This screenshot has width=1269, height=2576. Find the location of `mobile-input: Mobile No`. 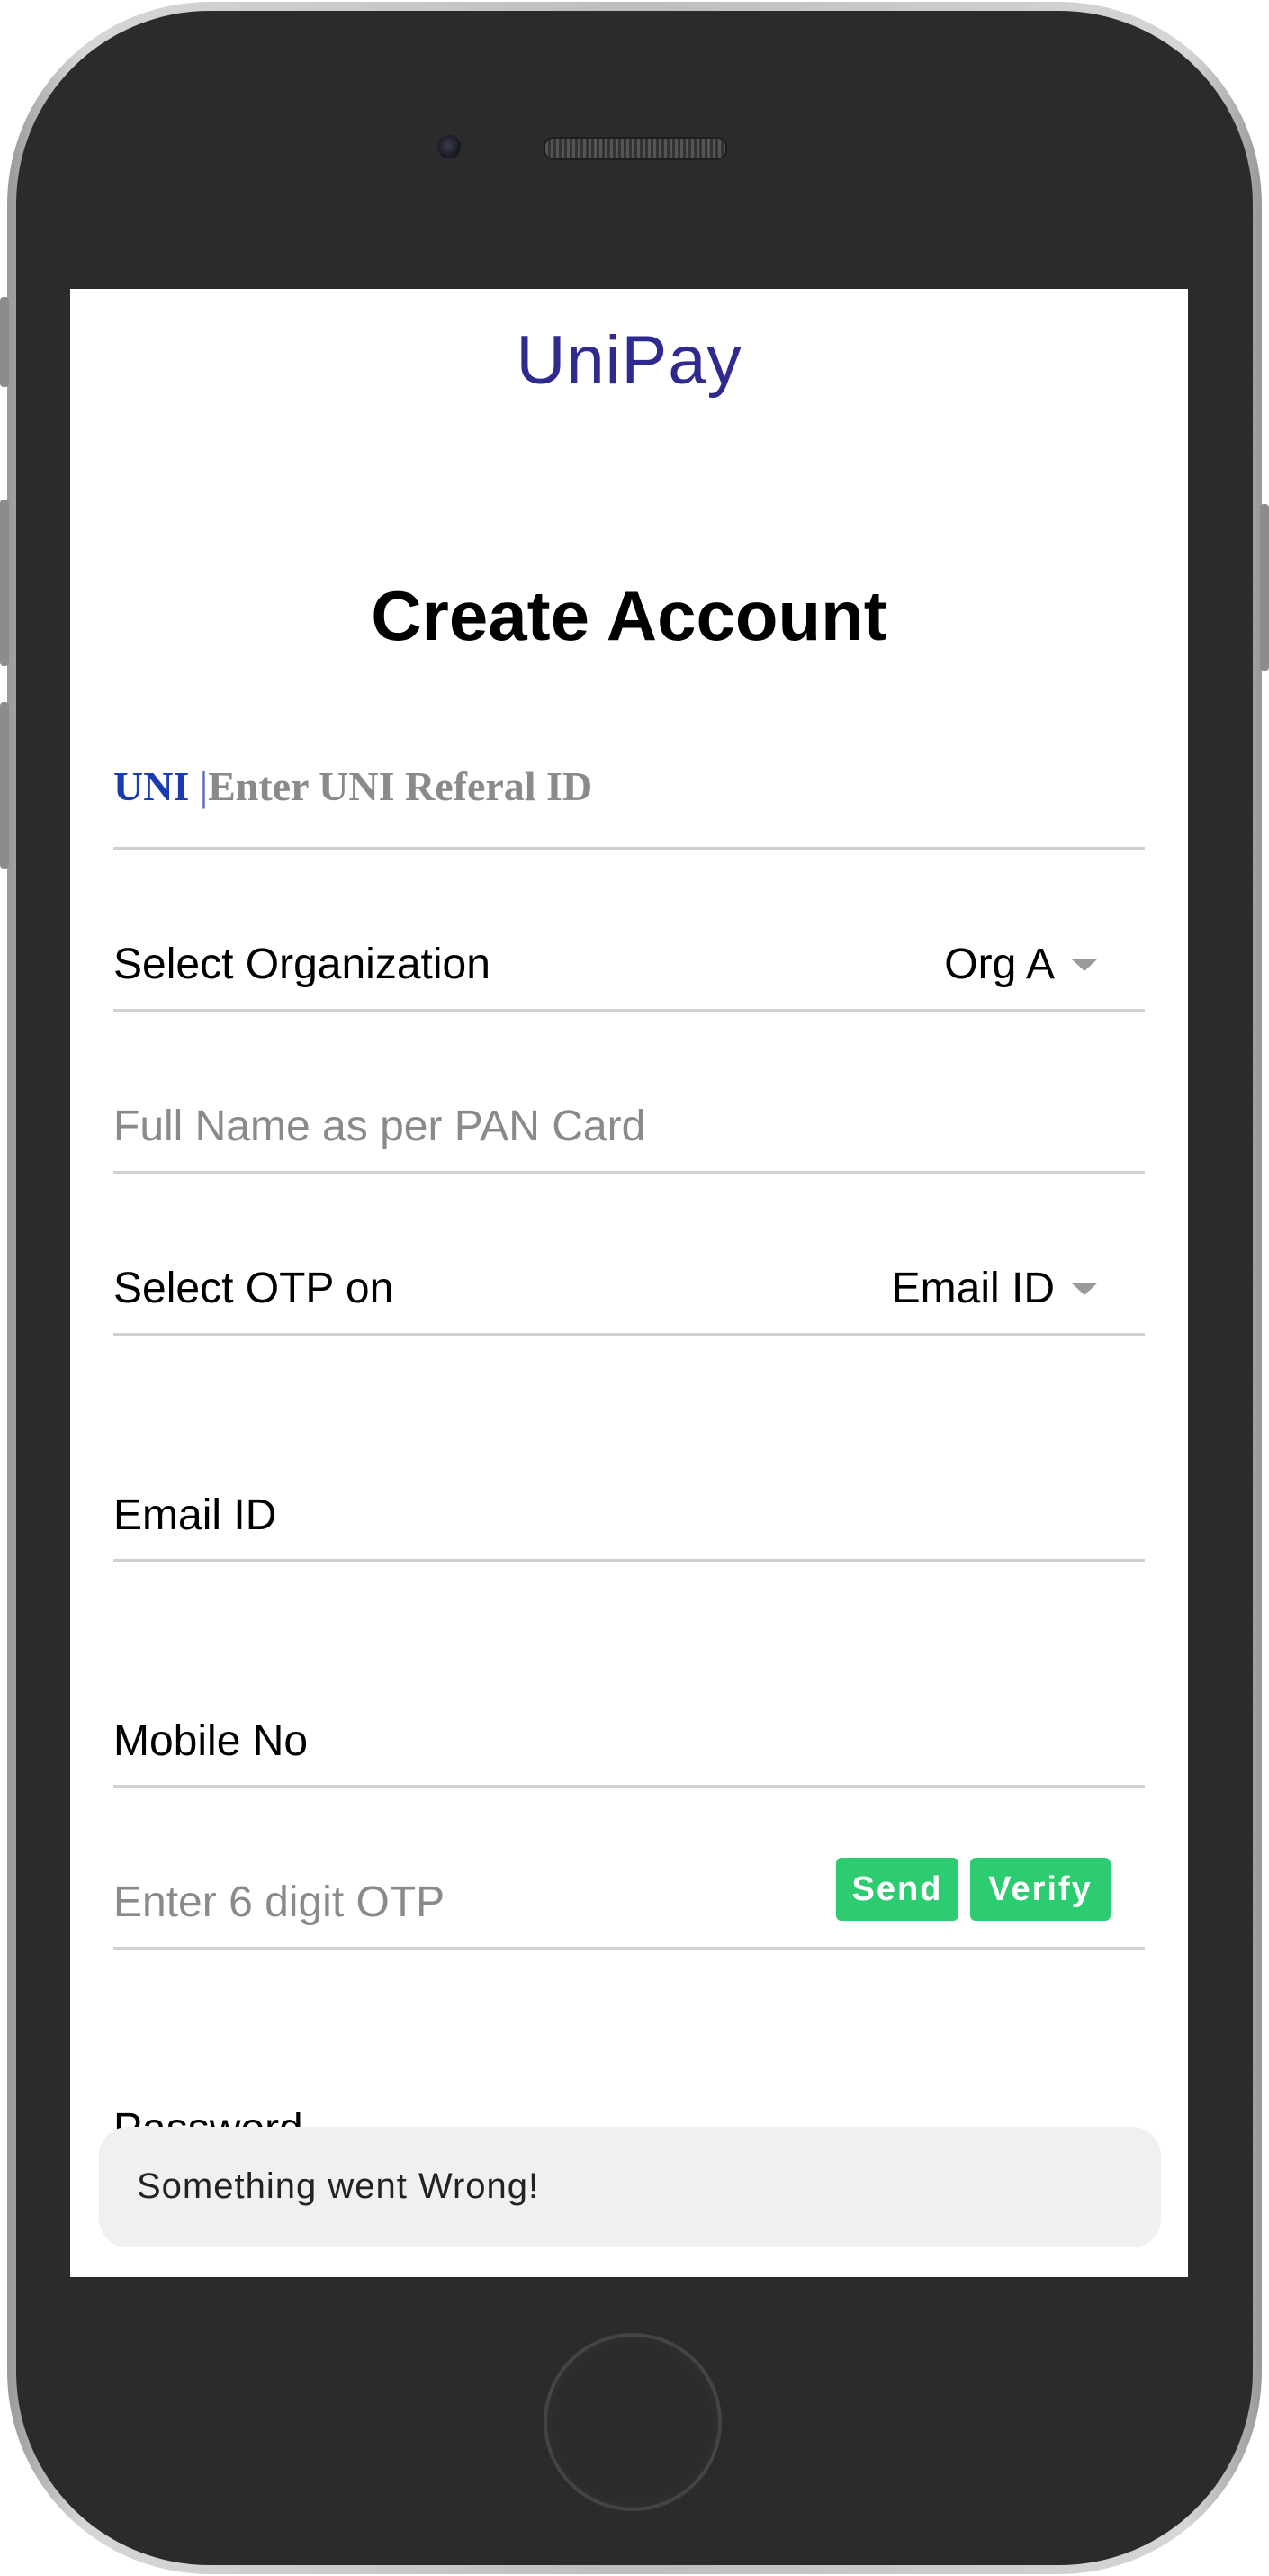

mobile-input: Mobile No is located at coordinates (210, 1741).